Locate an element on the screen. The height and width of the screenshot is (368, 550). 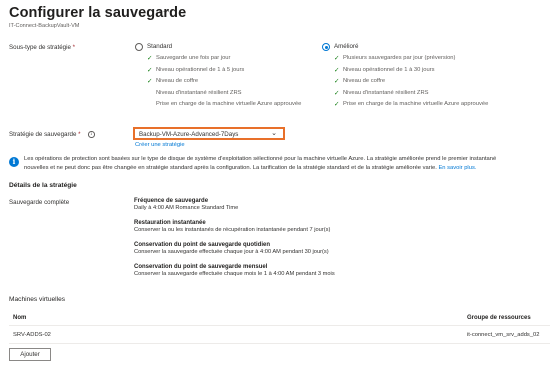
learn-more-link: En savoir plus. is located at coordinates (457, 168).